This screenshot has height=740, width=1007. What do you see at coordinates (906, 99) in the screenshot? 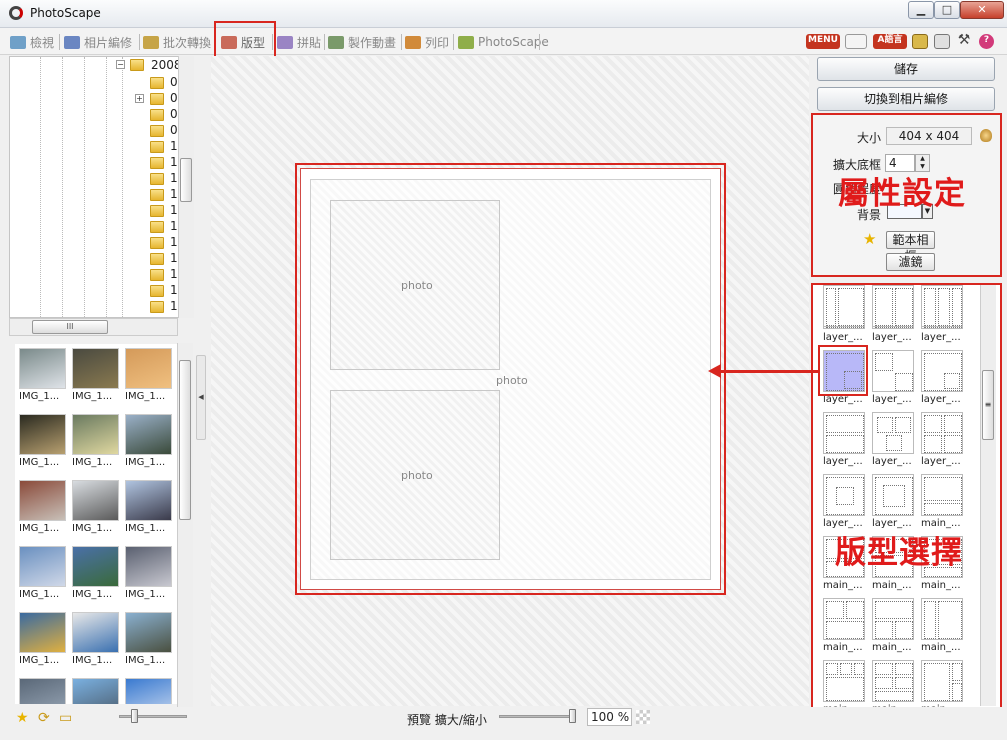
I see `switch-to-editor-button: 切換到相片編修` at bounding box center [906, 99].